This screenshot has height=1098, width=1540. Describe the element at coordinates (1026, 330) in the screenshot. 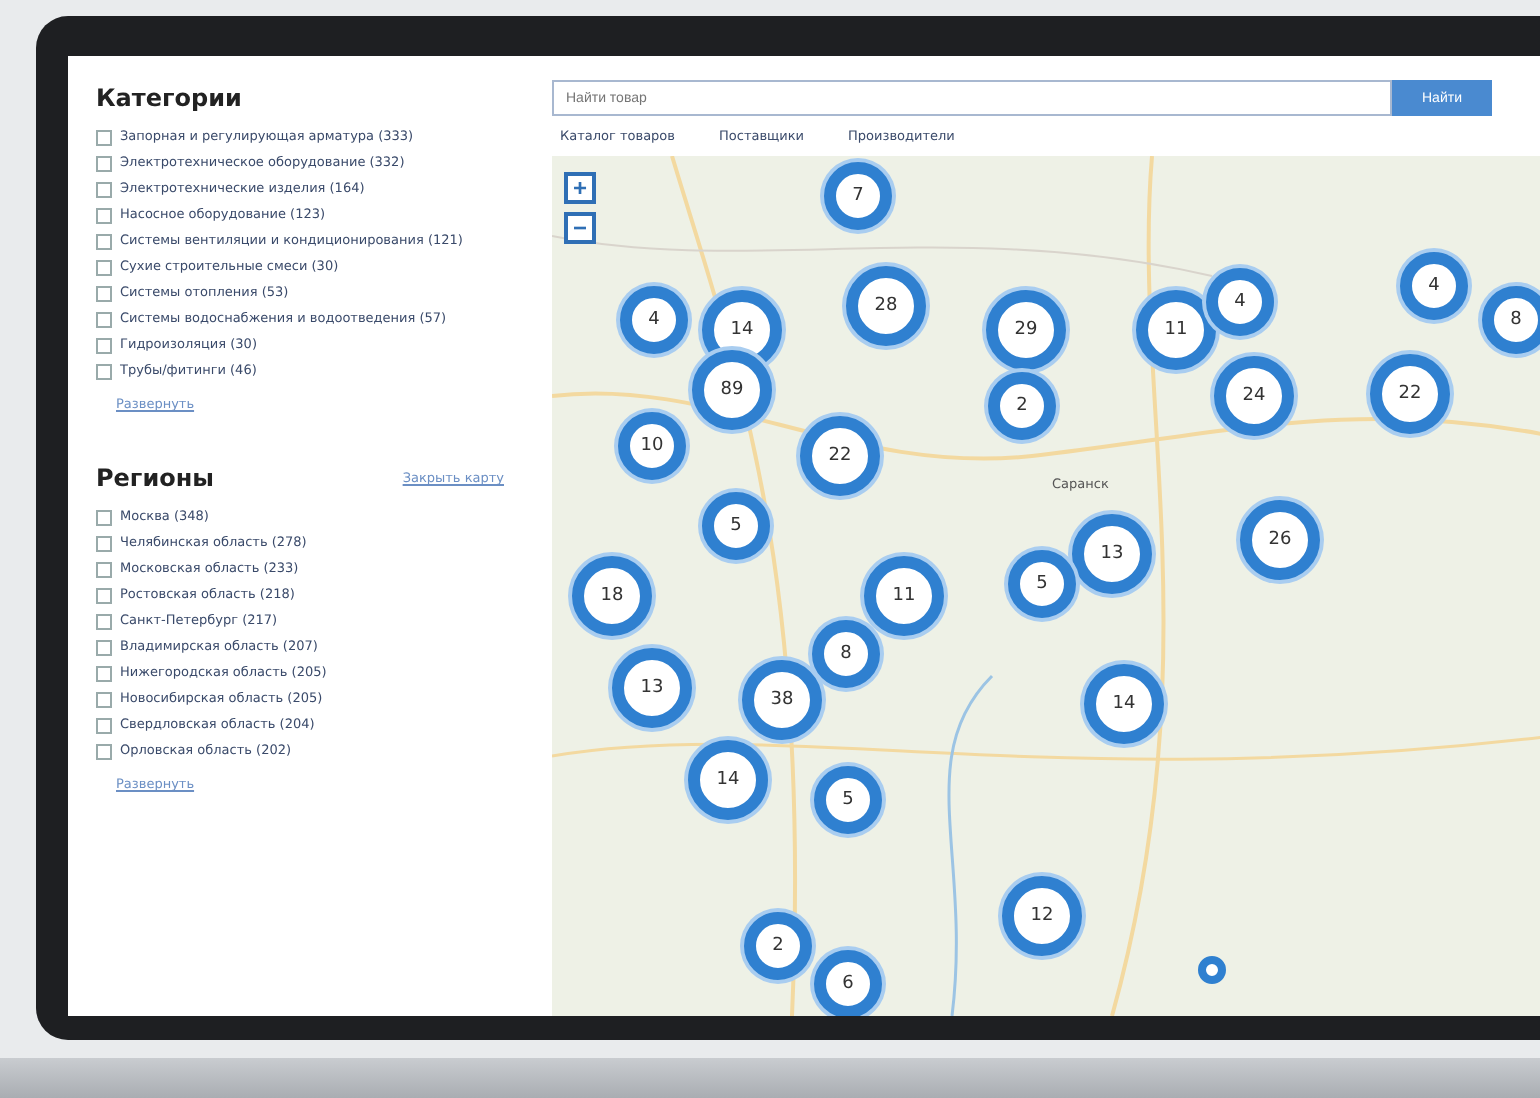

I see `cluster-marker: 29` at that location.